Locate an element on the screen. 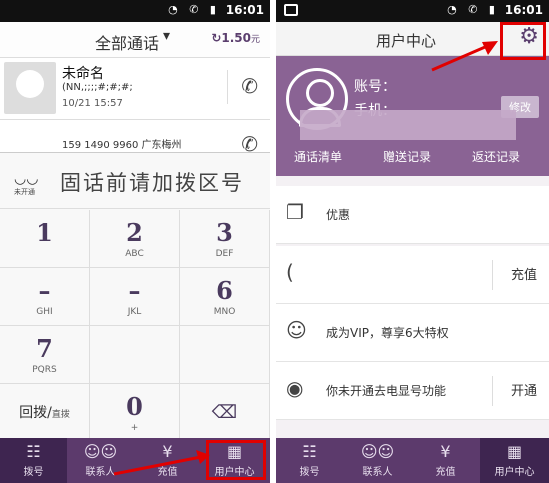 This screenshot has width=549, height=483. dial-caption: 未开通 is located at coordinates (24, 192).